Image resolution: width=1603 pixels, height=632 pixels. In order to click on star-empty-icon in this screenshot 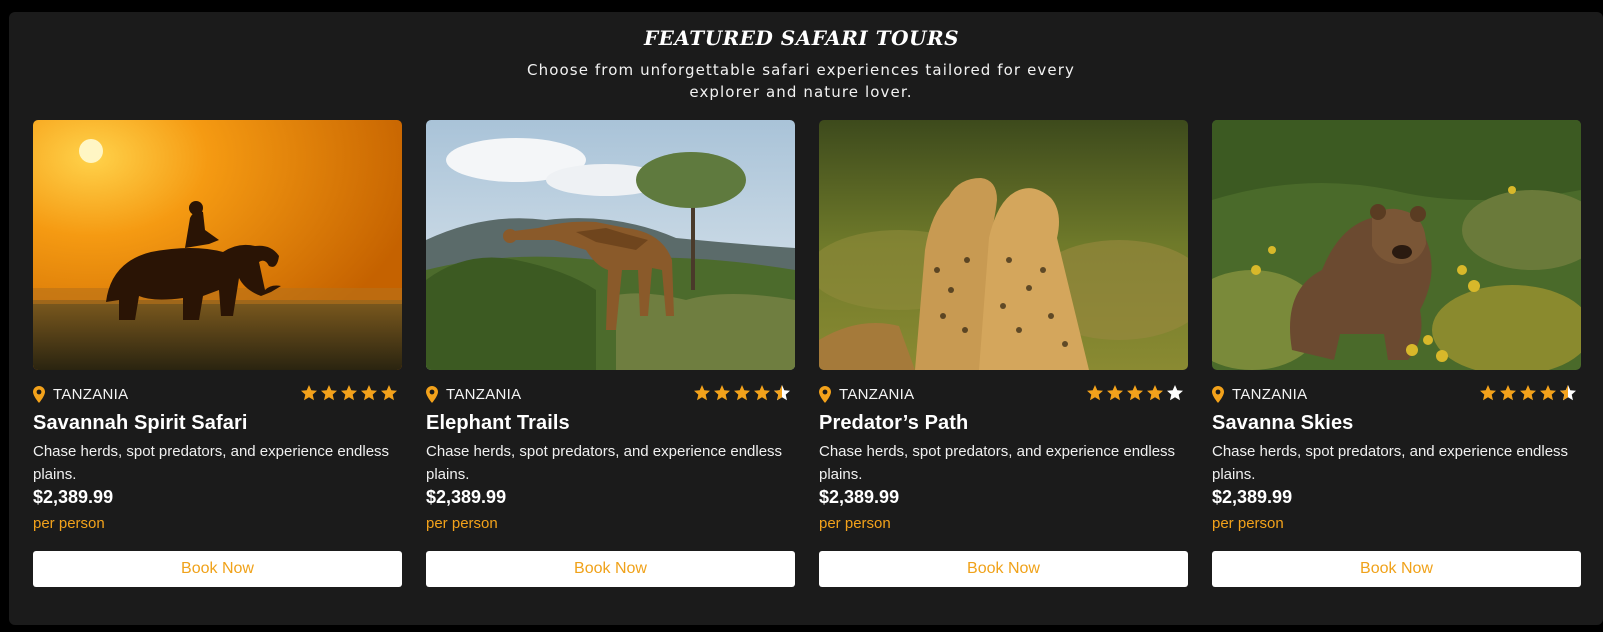, I will do `click(1175, 393)`.